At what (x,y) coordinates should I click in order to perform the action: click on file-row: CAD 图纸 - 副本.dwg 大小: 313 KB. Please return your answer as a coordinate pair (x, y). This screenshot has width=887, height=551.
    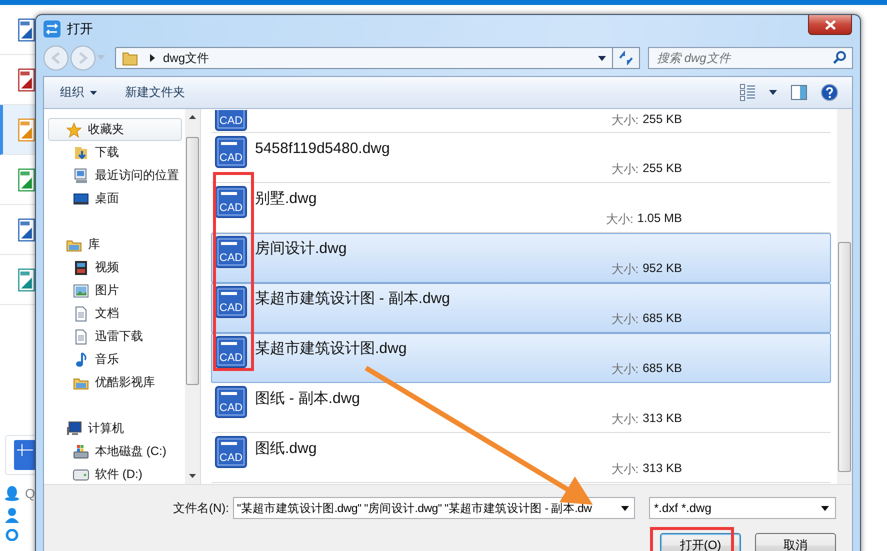
    Looking at the image, I should click on (521, 408).